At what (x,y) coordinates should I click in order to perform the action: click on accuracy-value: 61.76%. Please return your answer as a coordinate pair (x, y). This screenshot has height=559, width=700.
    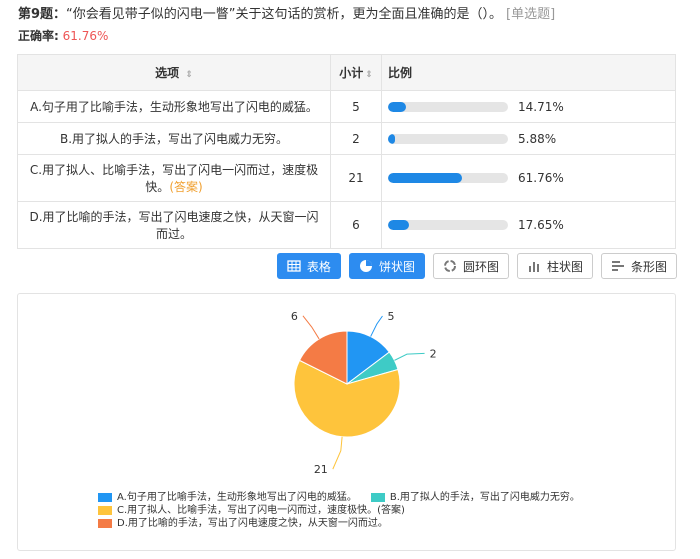
    Looking at the image, I should click on (85, 36).